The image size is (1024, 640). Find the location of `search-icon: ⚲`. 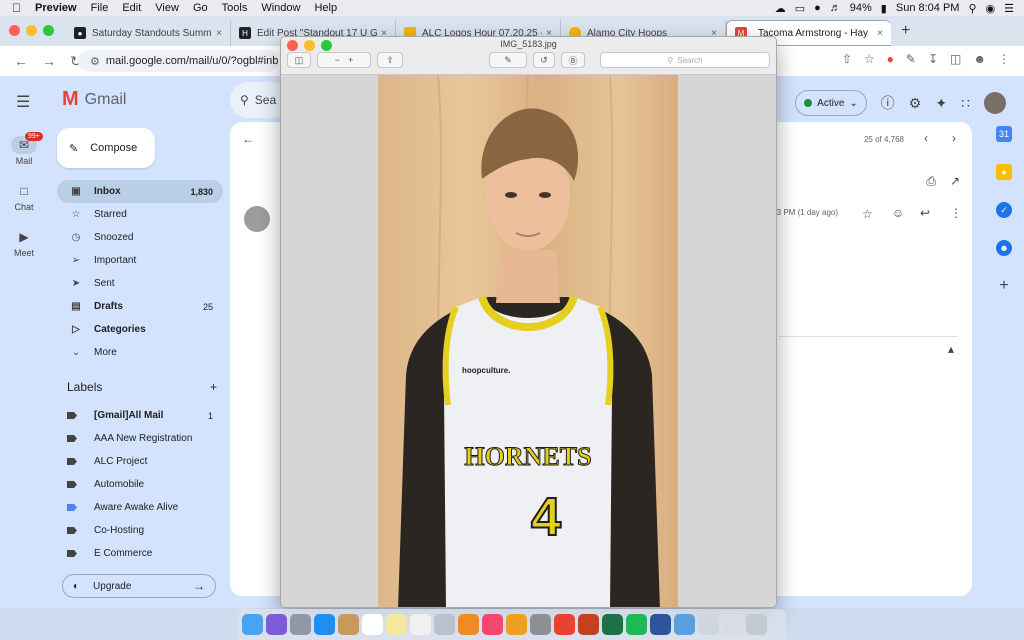

search-icon: ⚲ is located at coordinates (244, 100).